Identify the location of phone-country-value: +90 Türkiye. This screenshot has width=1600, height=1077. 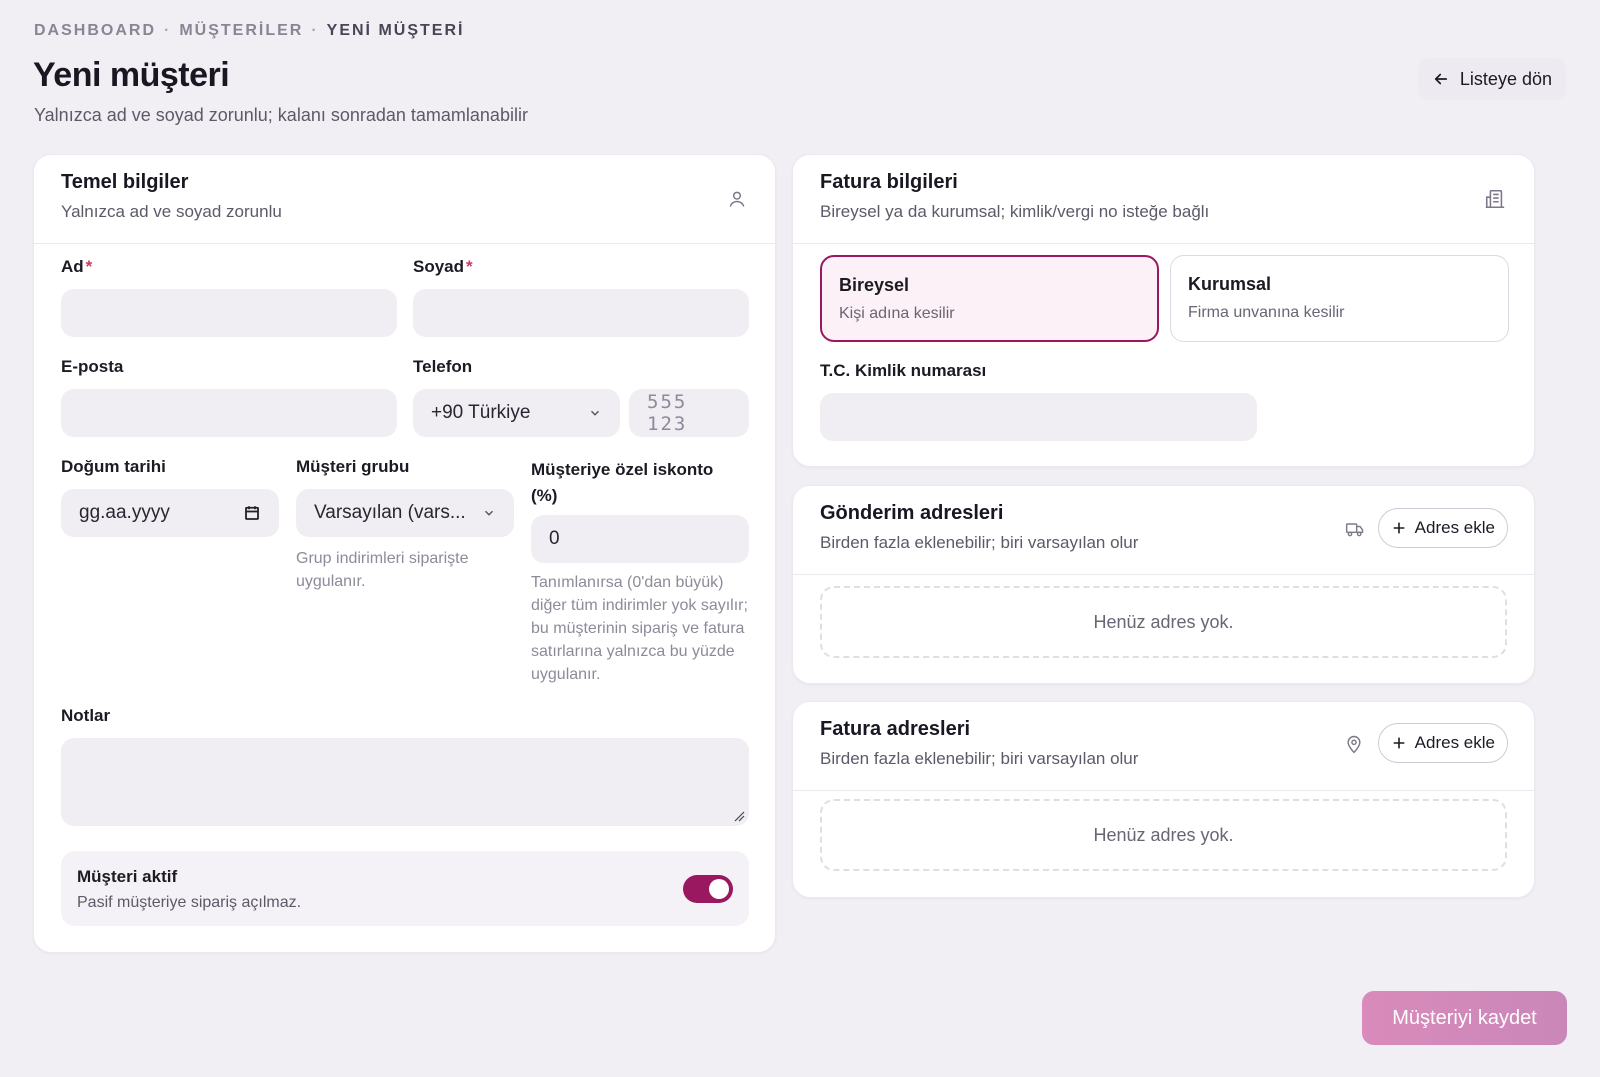
(481, 412).